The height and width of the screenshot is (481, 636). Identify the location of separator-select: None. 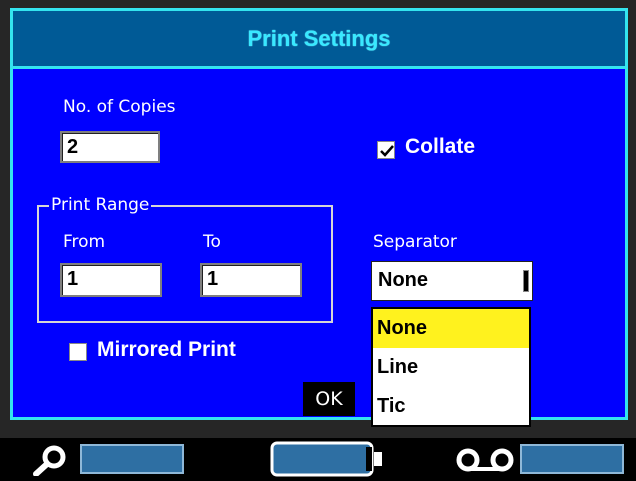
(452, 281).